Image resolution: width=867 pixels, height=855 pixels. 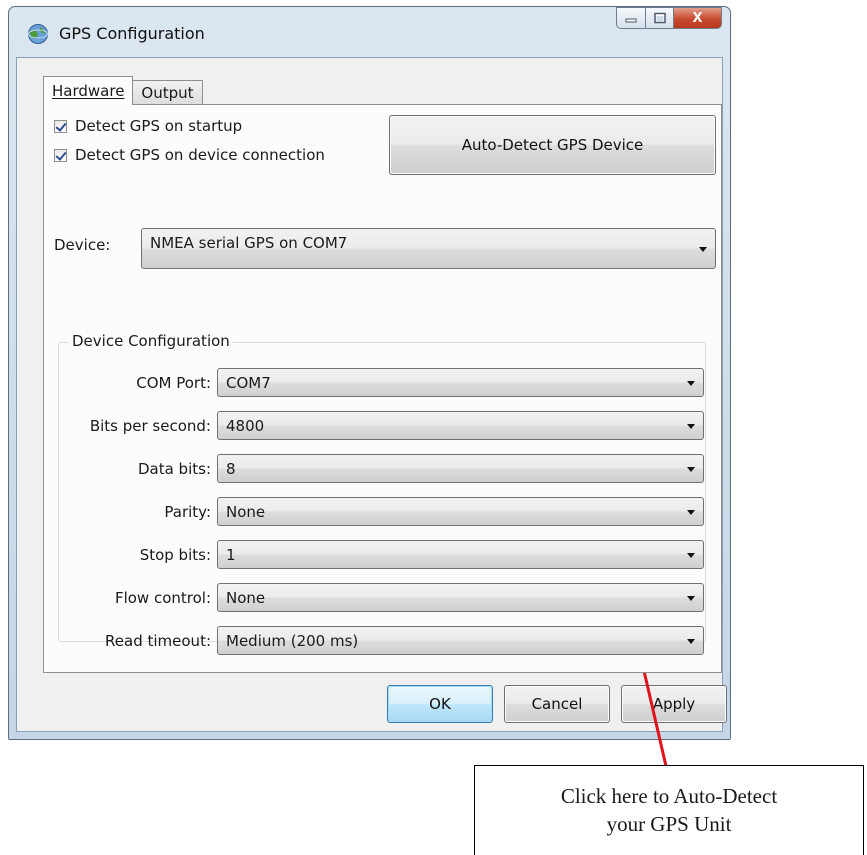 I want to click on tab-hardware: Hardware, so click(x=88, y=90).